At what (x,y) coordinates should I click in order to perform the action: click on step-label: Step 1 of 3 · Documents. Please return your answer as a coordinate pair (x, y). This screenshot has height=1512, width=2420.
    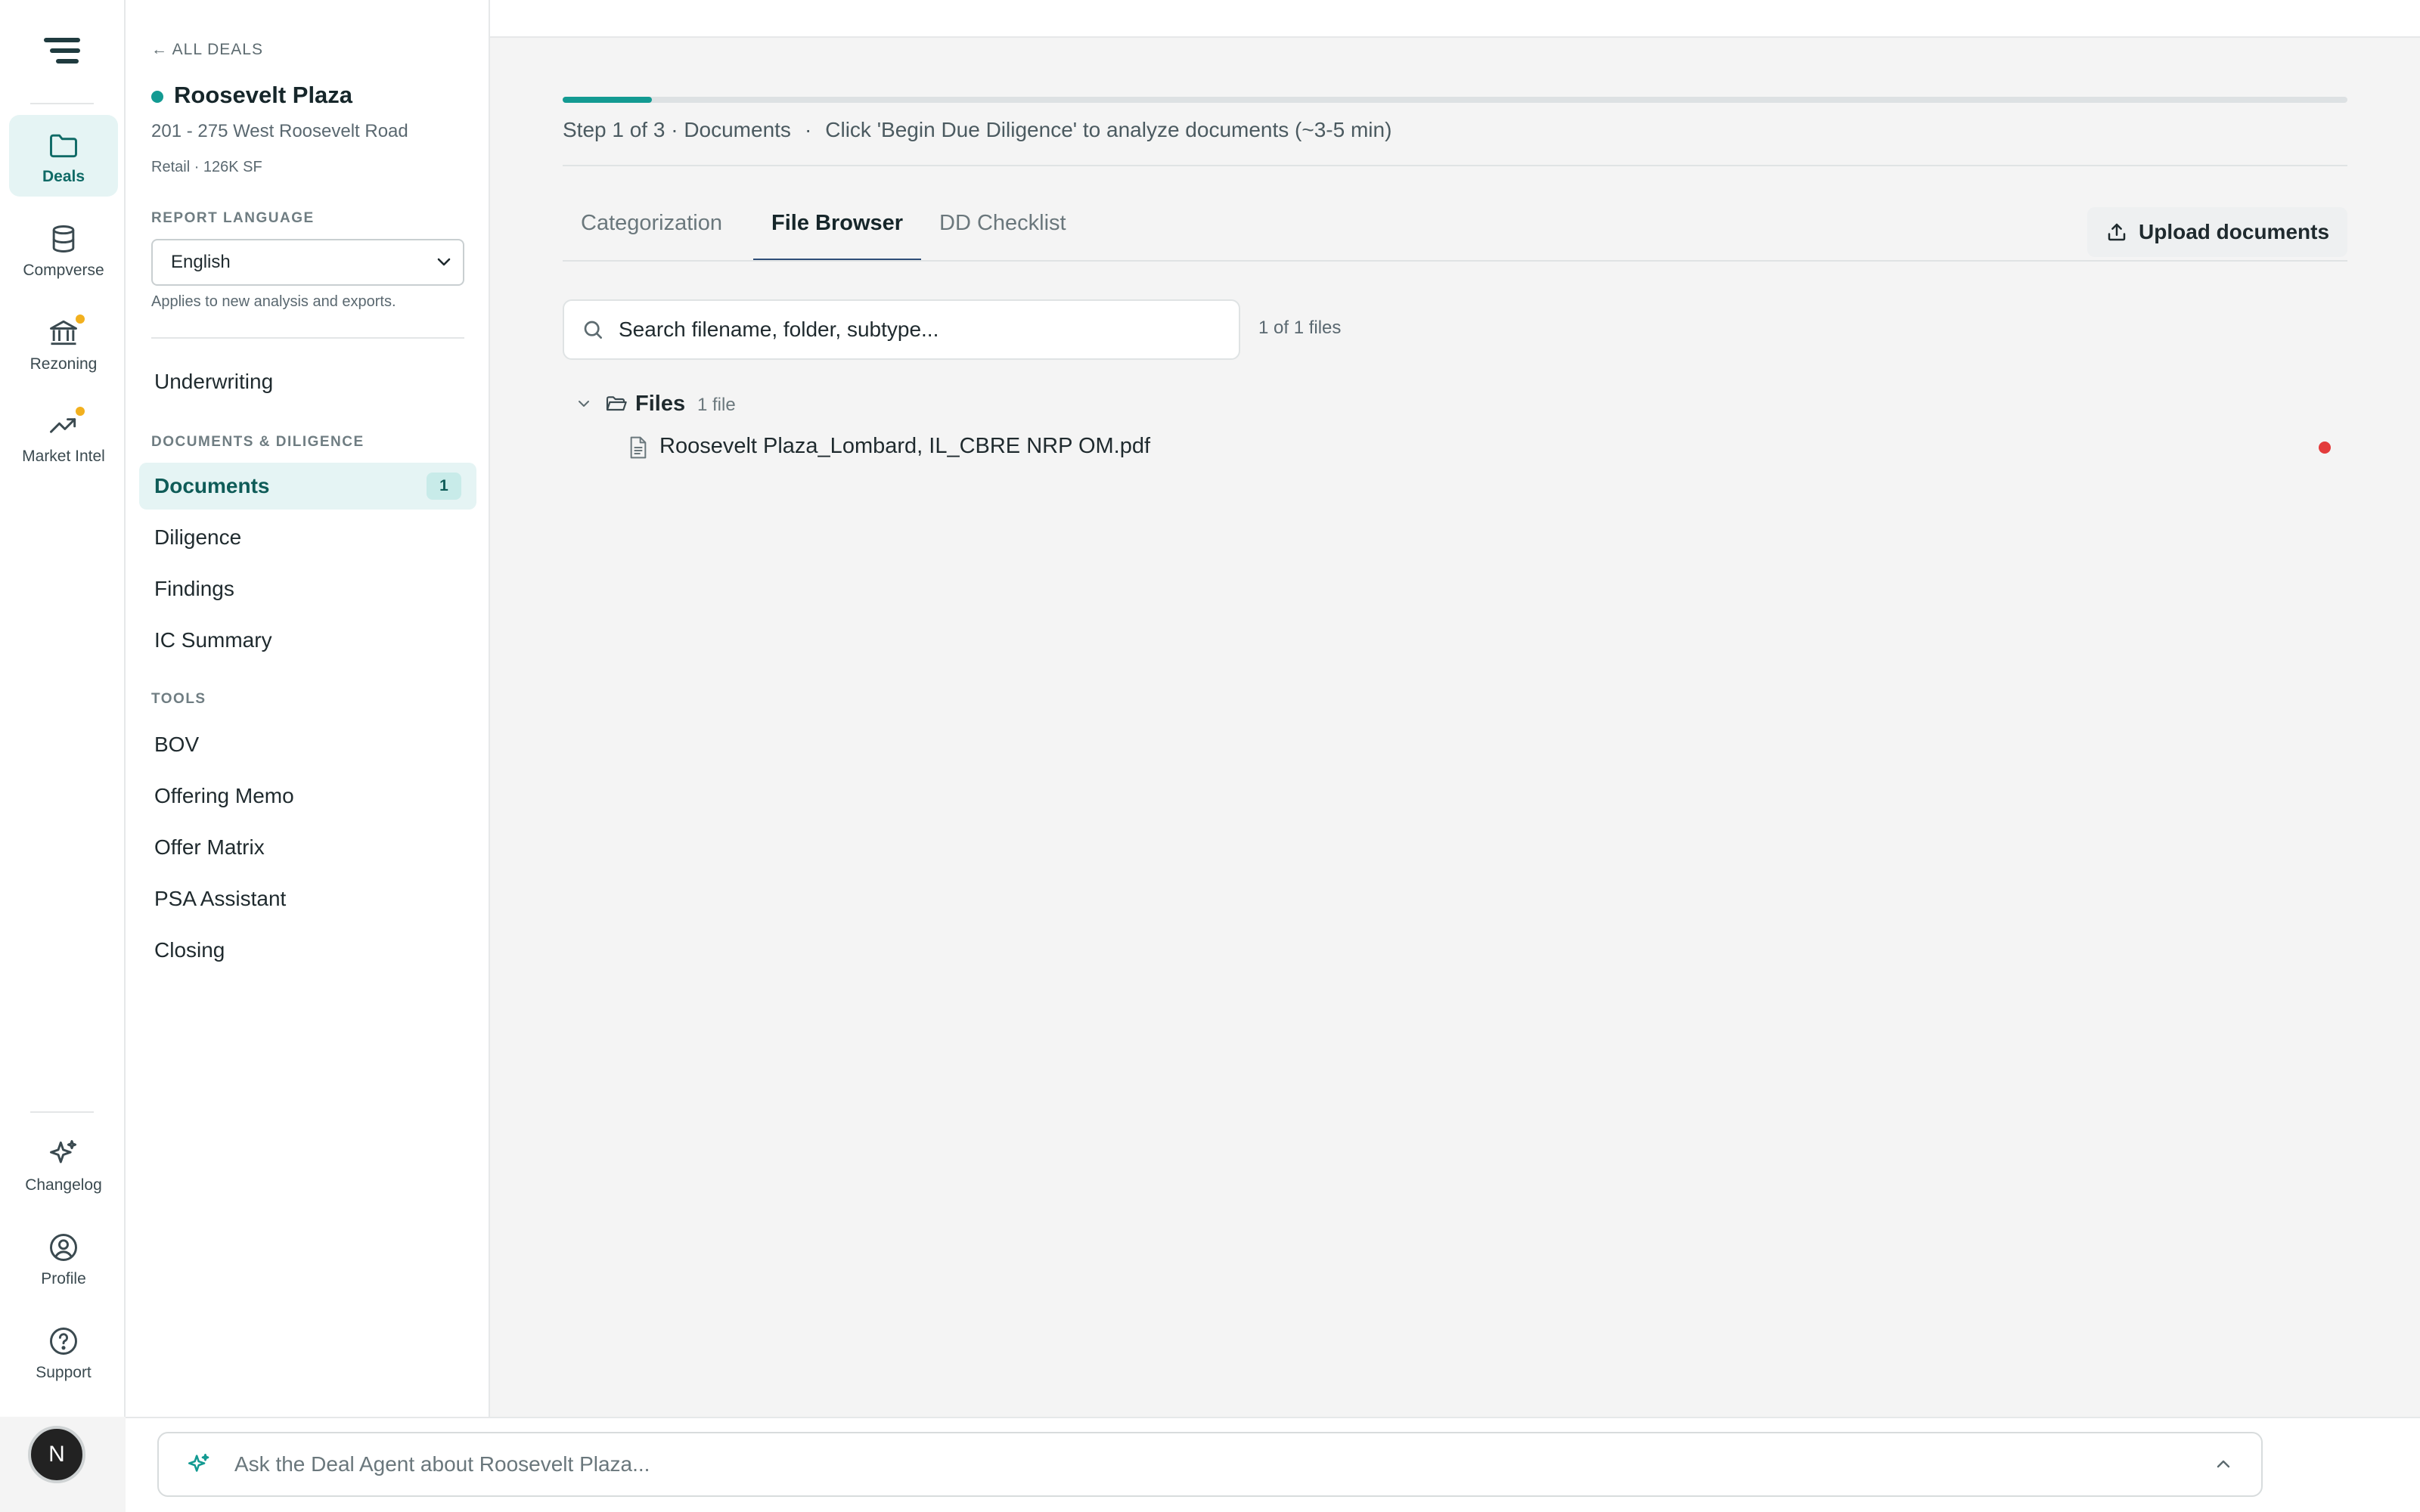
    Looking at the image, I should click on (677, 129).